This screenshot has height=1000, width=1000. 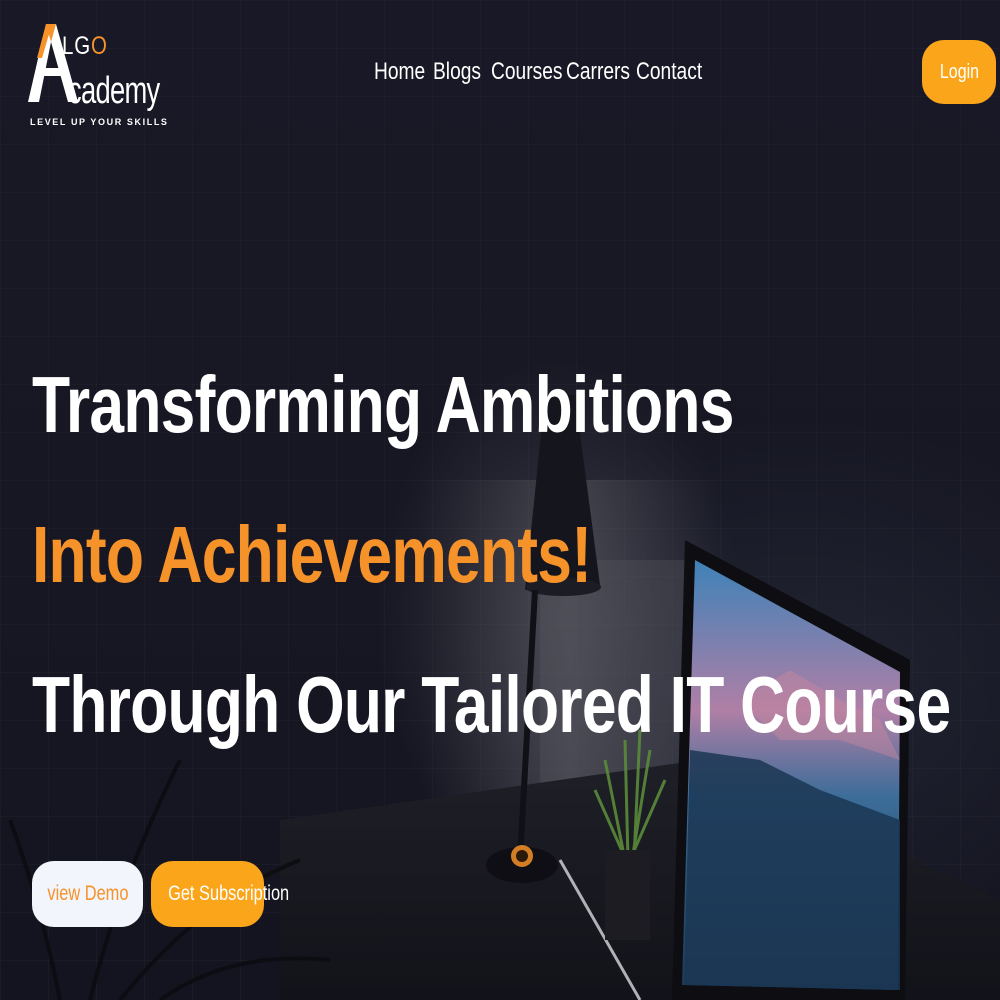 I want to click on nav-item-courses: Courses, so click(x=527, y=72).